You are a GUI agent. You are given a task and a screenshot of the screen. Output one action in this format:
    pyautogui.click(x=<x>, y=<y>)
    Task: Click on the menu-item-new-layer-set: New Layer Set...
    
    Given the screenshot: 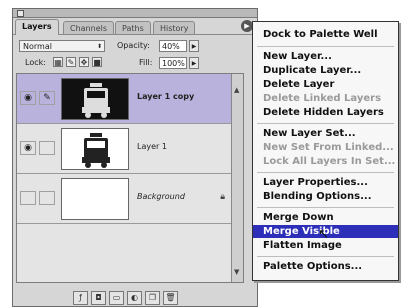 What is the action you would take?
    pyautogui.click(x=328, y=133)
    